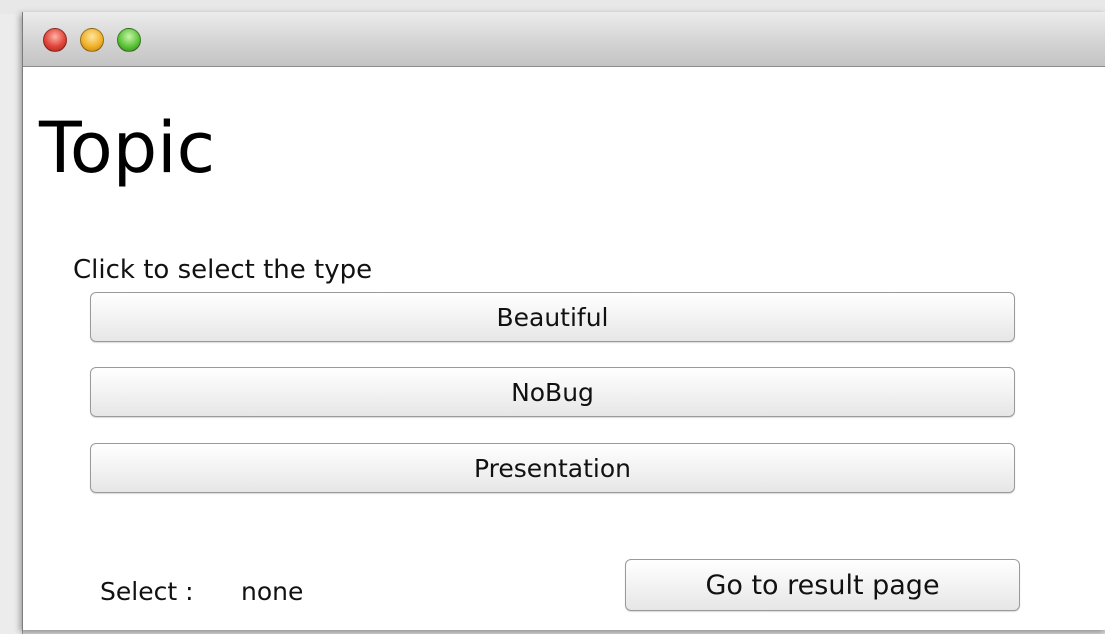 This screenshot has height=634, width=1105. I want to click on close-window-button, so click(55, 40).